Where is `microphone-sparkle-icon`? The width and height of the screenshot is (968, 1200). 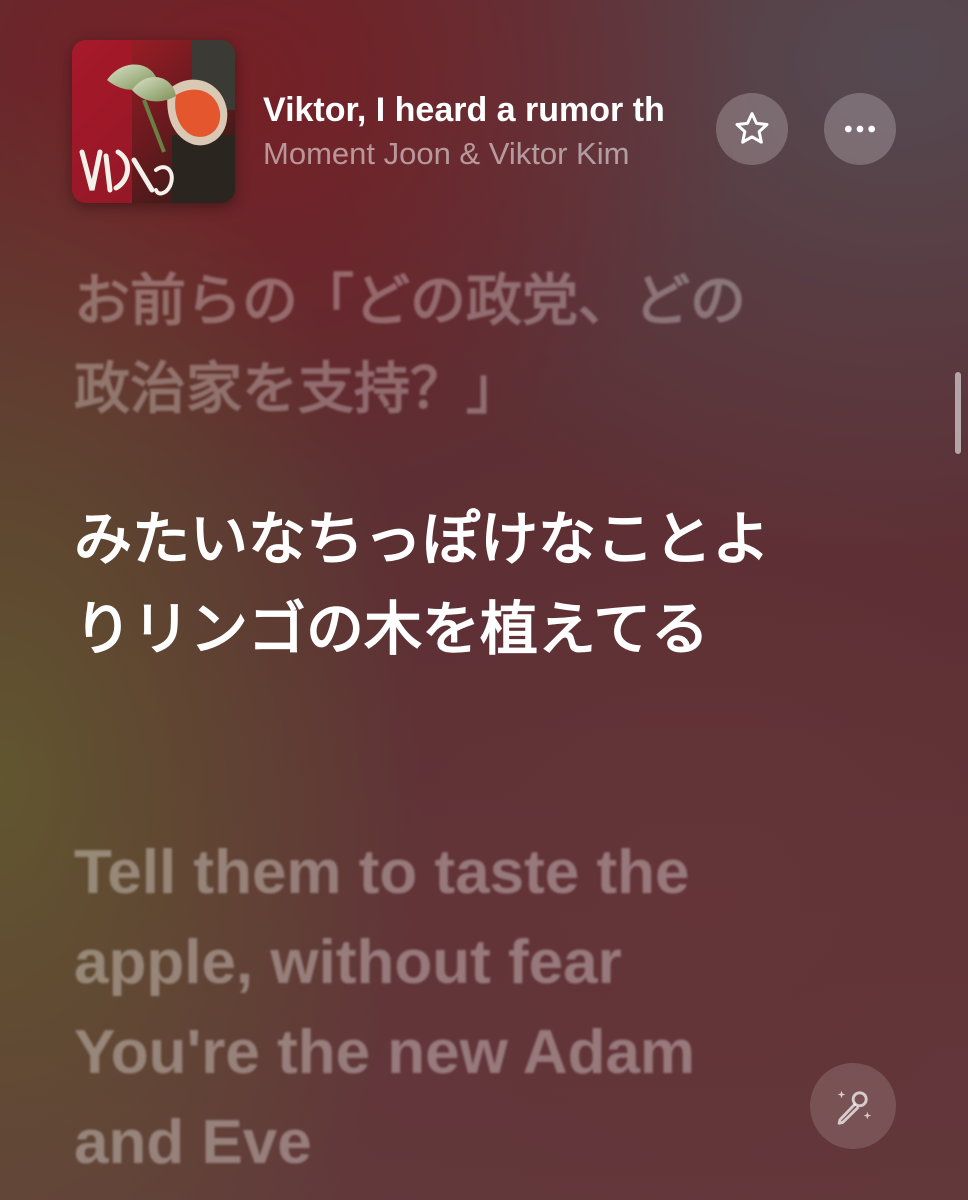 microphone-sparkle-icon is located at coordinates (854, 1107).